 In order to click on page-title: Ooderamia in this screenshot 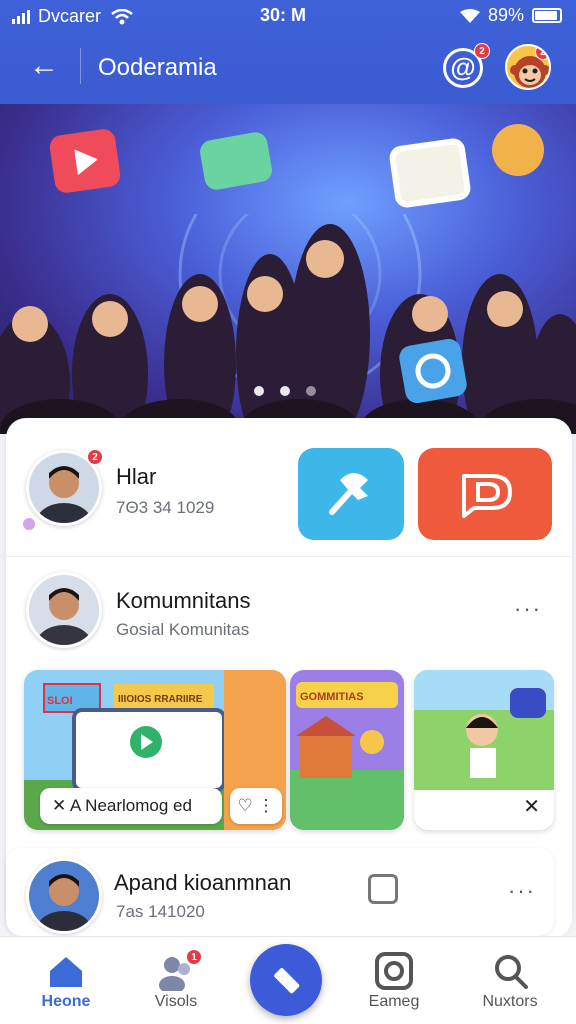, I will do `click(157, 67)`.